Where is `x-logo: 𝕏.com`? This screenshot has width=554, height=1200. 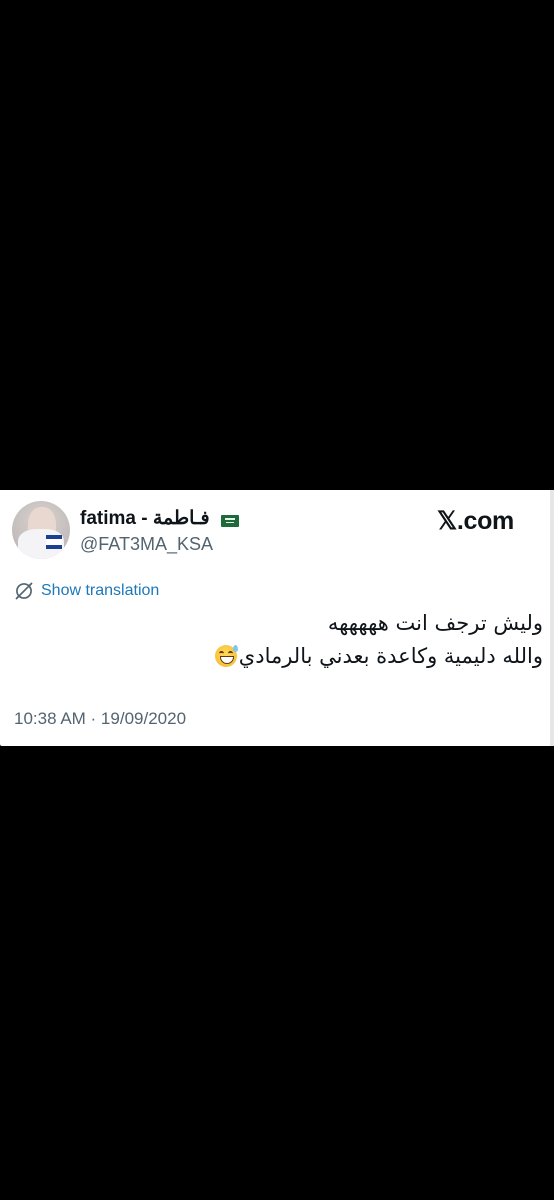 x-logo: 𝕏.com is located at coordinates (475, 521).